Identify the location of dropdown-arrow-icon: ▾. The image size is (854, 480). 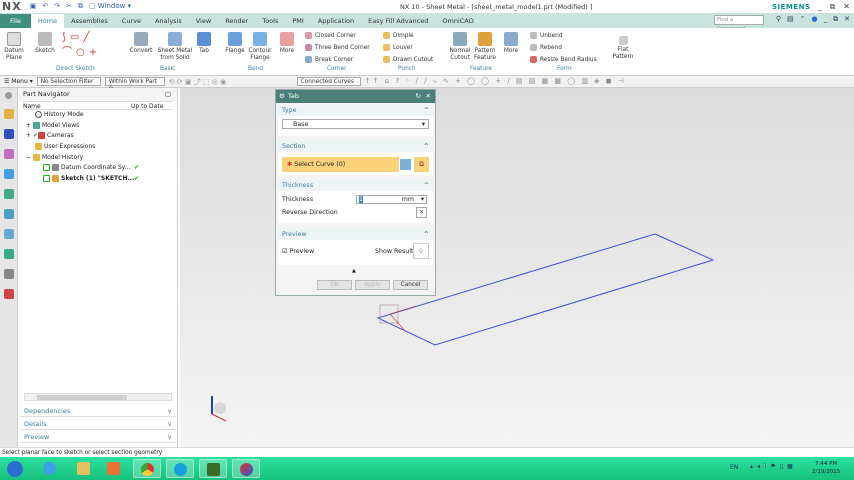
(422, 200).